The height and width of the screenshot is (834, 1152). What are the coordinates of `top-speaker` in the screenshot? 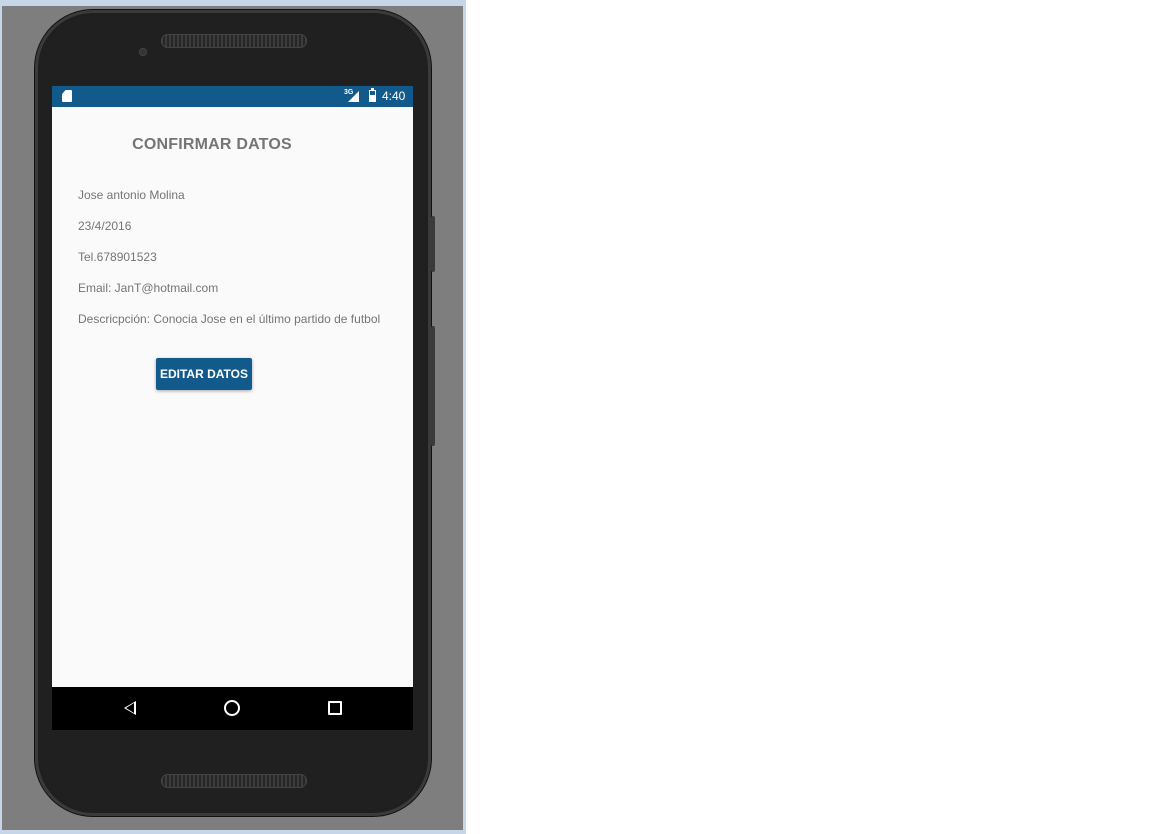 It's located at (234, 41).